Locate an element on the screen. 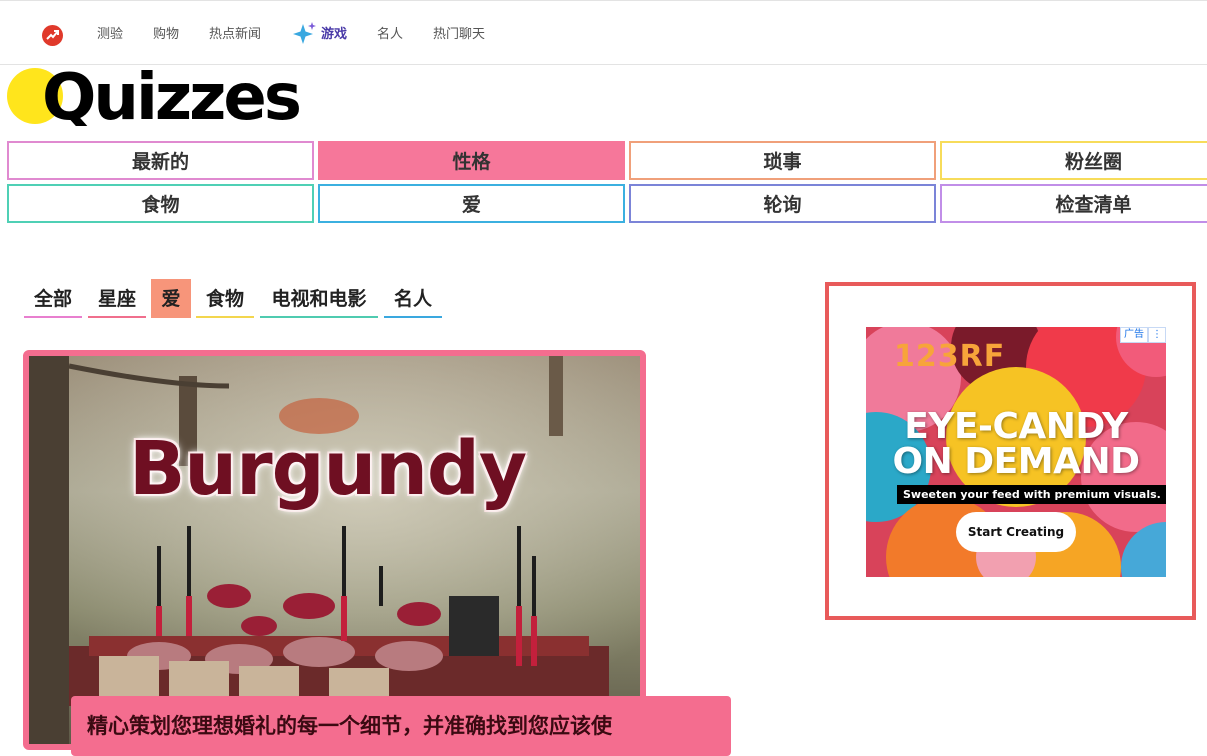 The image size is (1207, 756). ad-options-icon: ⋮ is located at coordinates (1157, 335).